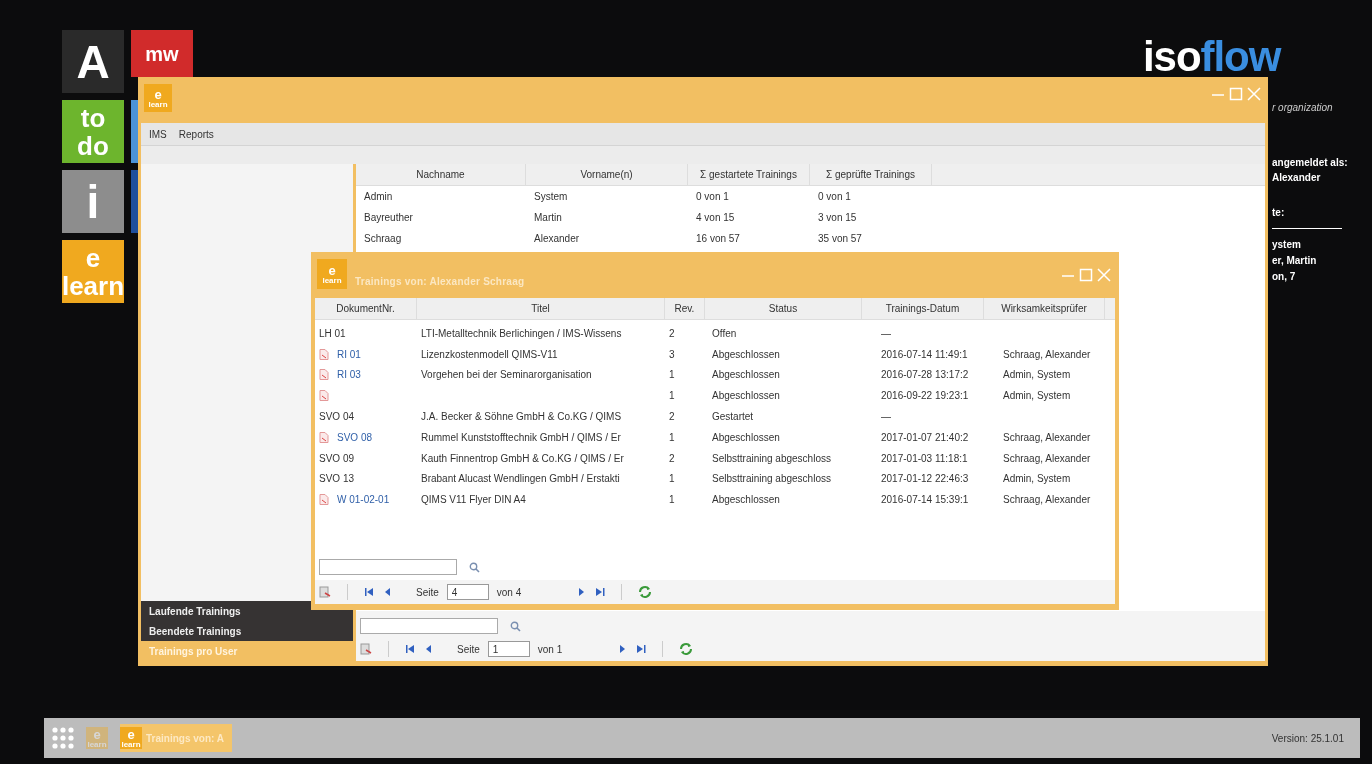  What do you see at coordinates (378, 197) in the screenshot?
I see `table-cell-text: Admin` at bounding box center [378, 197].